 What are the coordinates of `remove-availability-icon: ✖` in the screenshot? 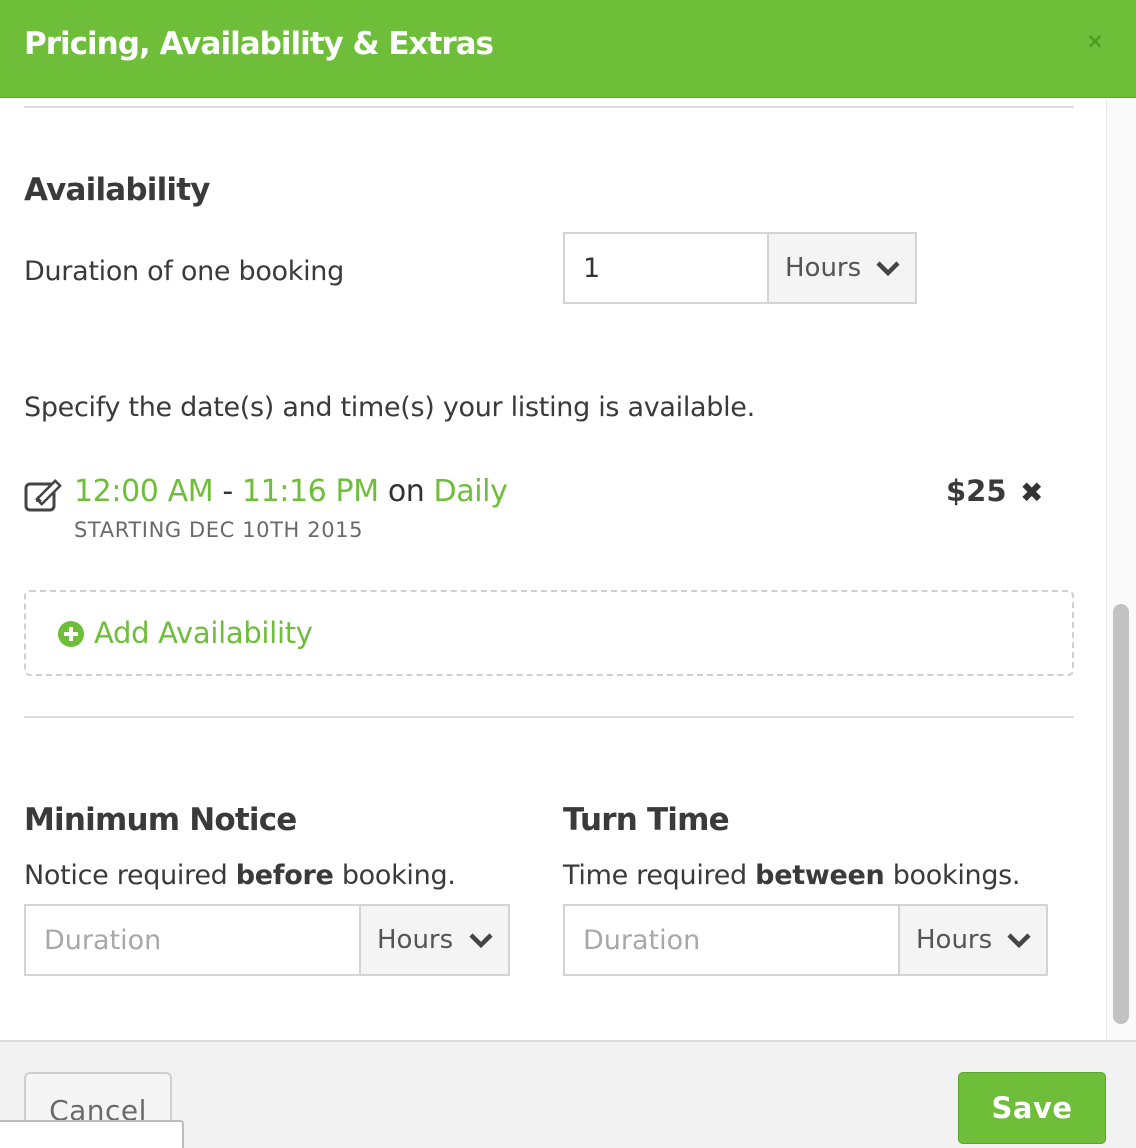 It's located at (1031, 492).